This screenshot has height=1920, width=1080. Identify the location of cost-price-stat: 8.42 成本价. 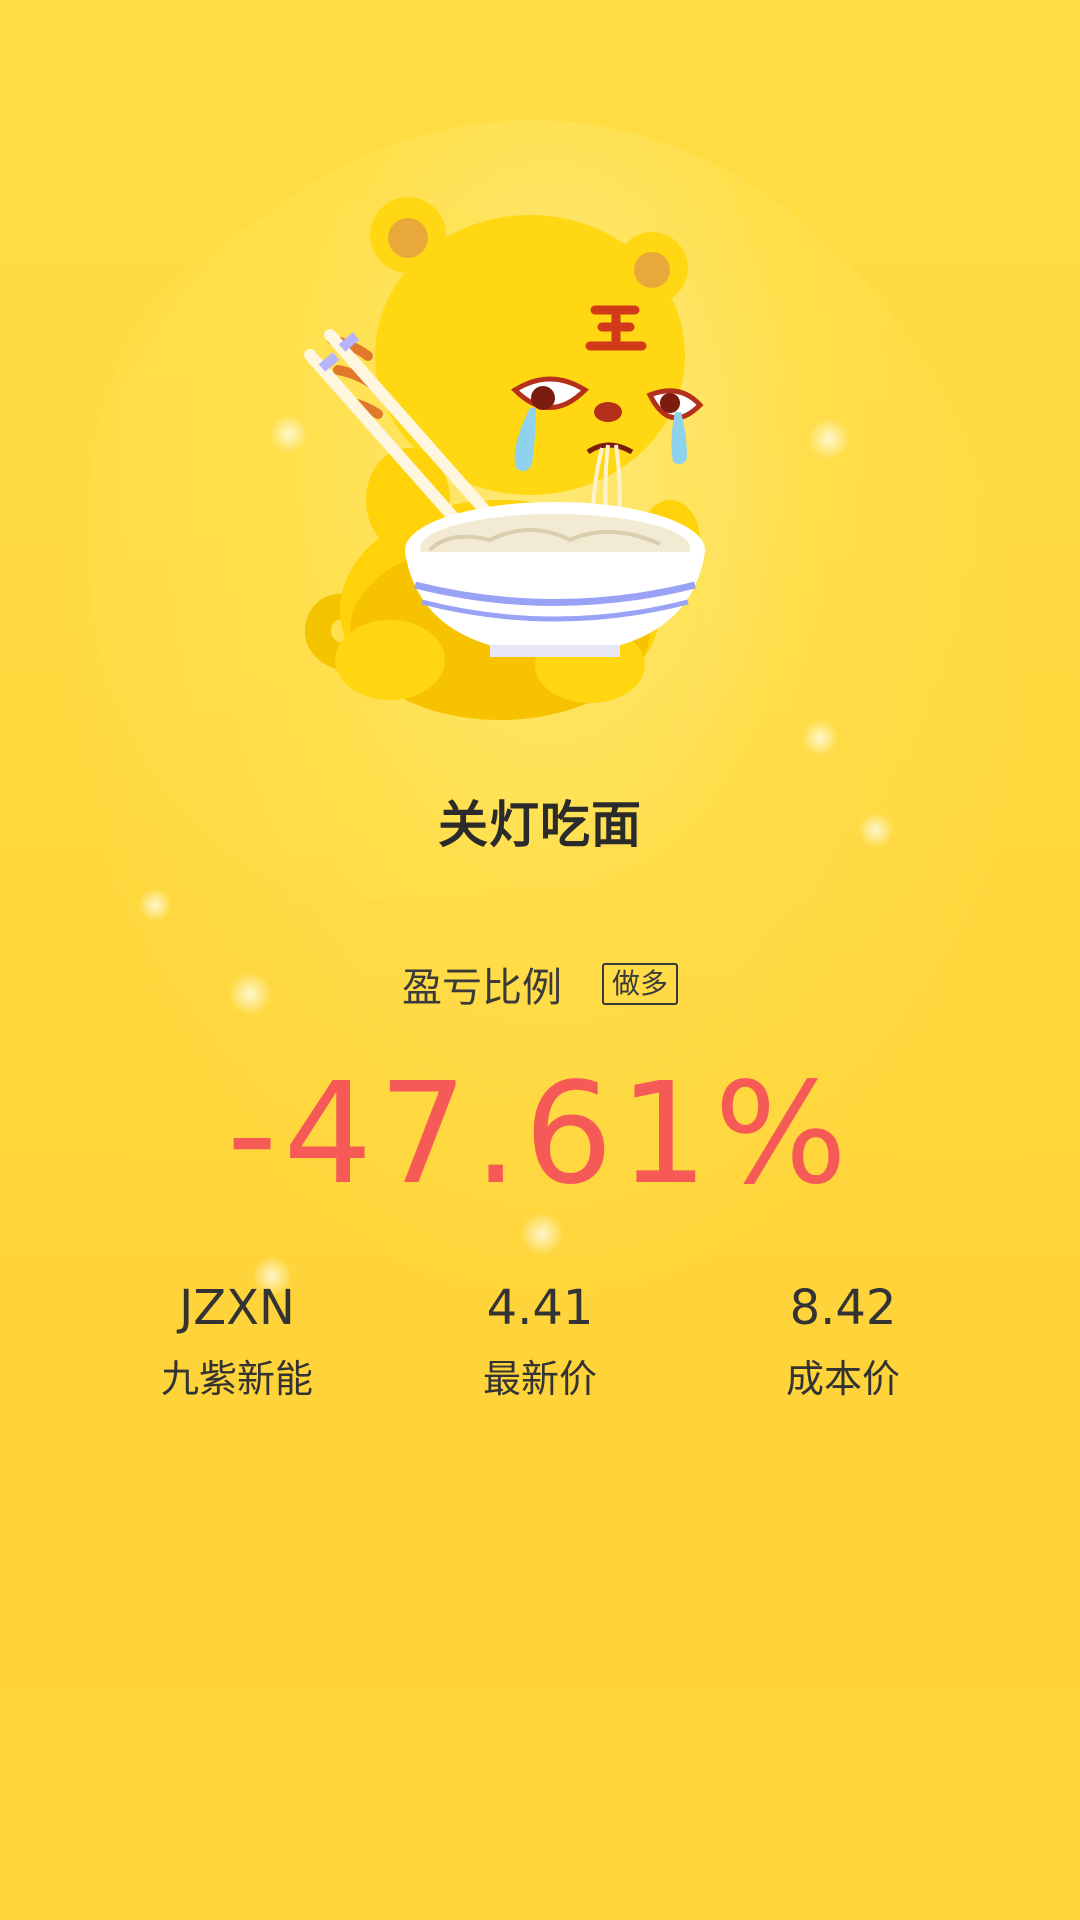
(843, 1341).